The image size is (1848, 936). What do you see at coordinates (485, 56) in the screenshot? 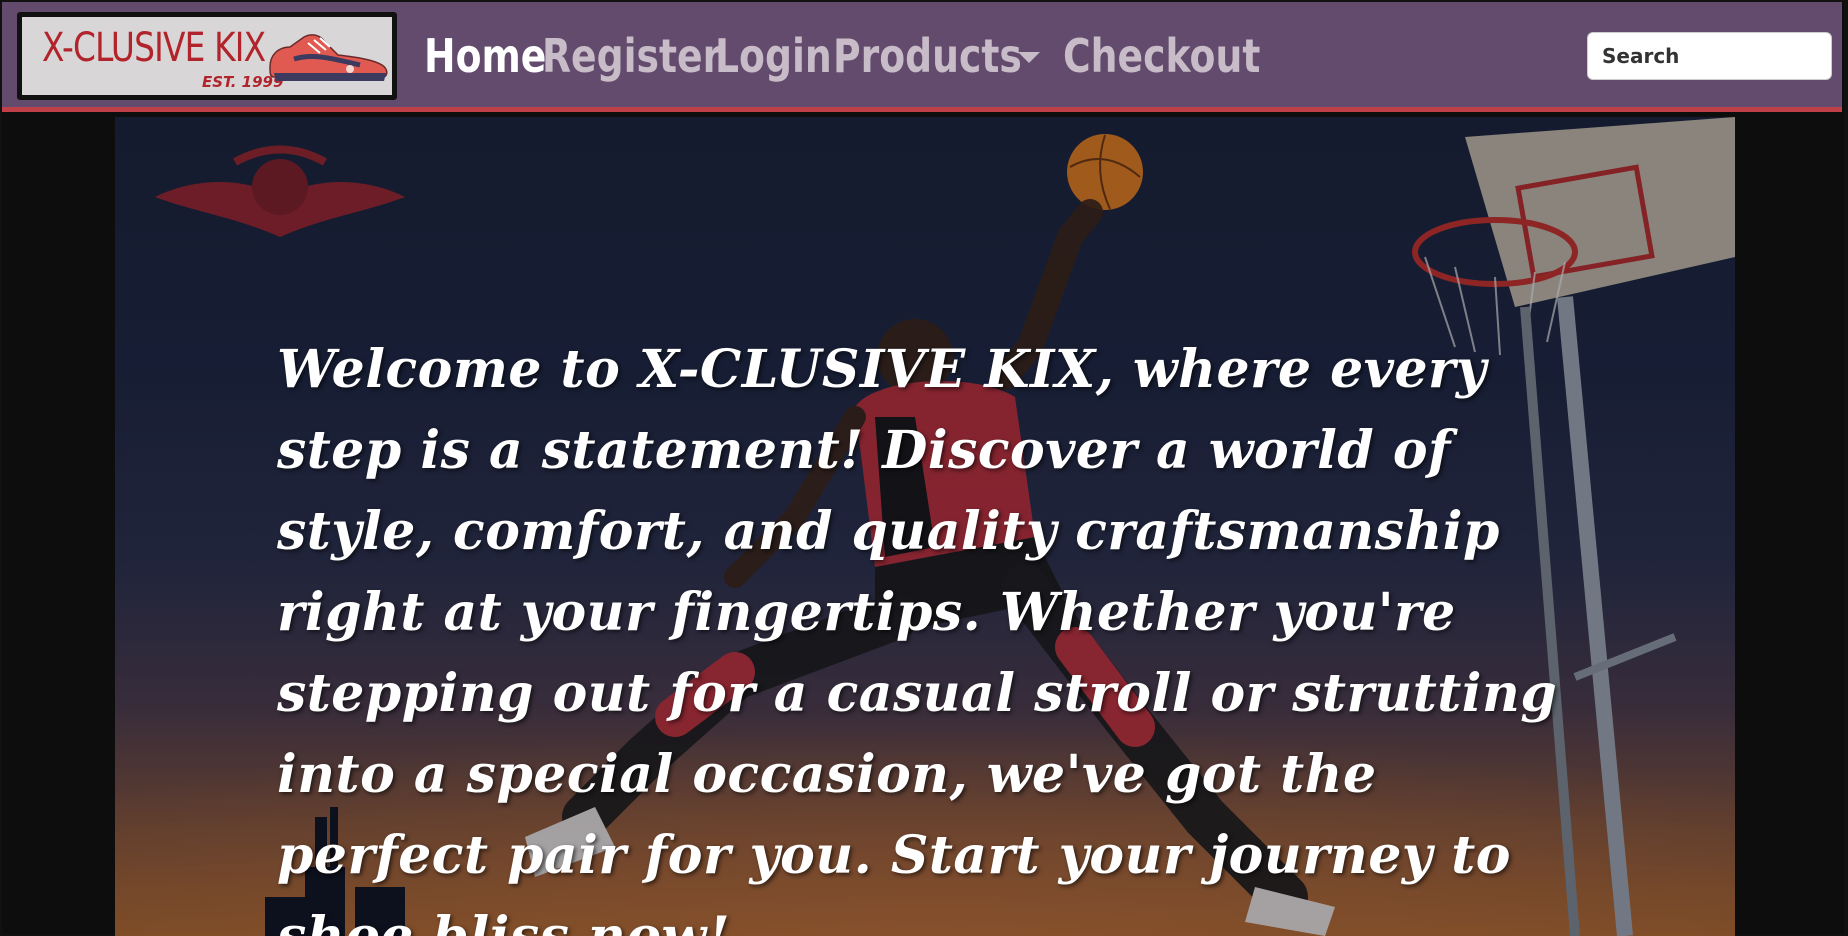
I see `nav-home: Home` at bounding box center [485, 56].